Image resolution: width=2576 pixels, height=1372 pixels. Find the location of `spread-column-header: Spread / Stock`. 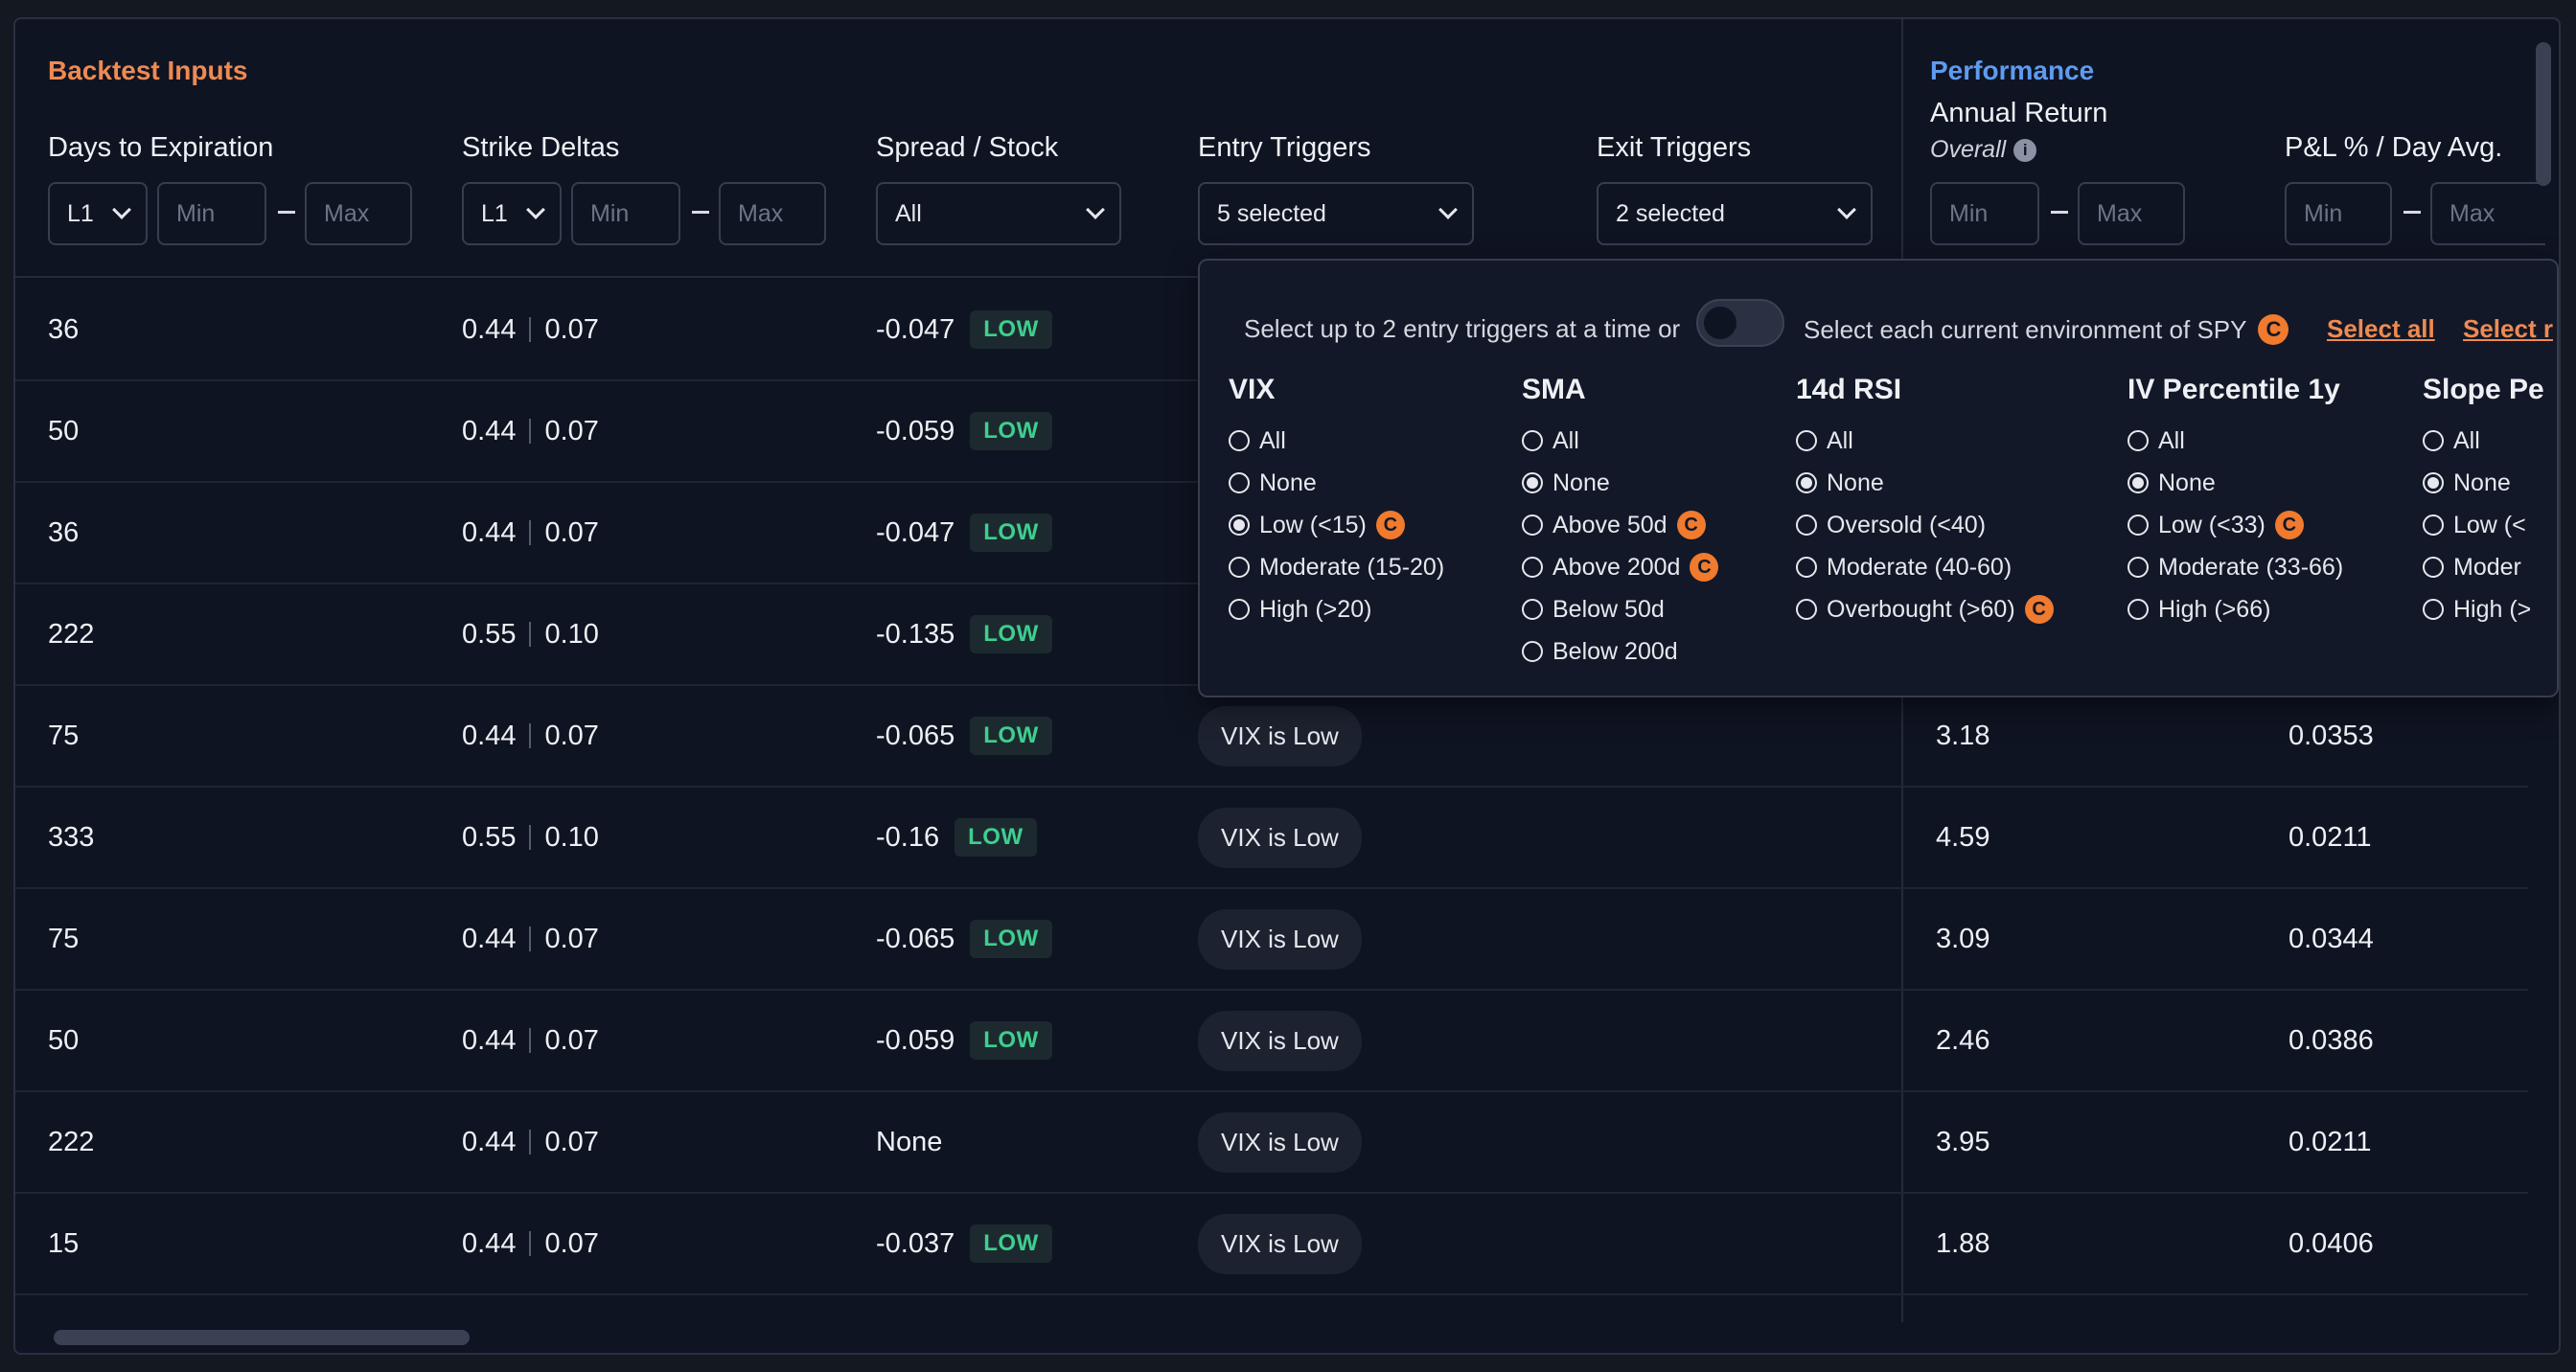

spread-column-header: Spread / Stock is located at coordinates (968, 147).